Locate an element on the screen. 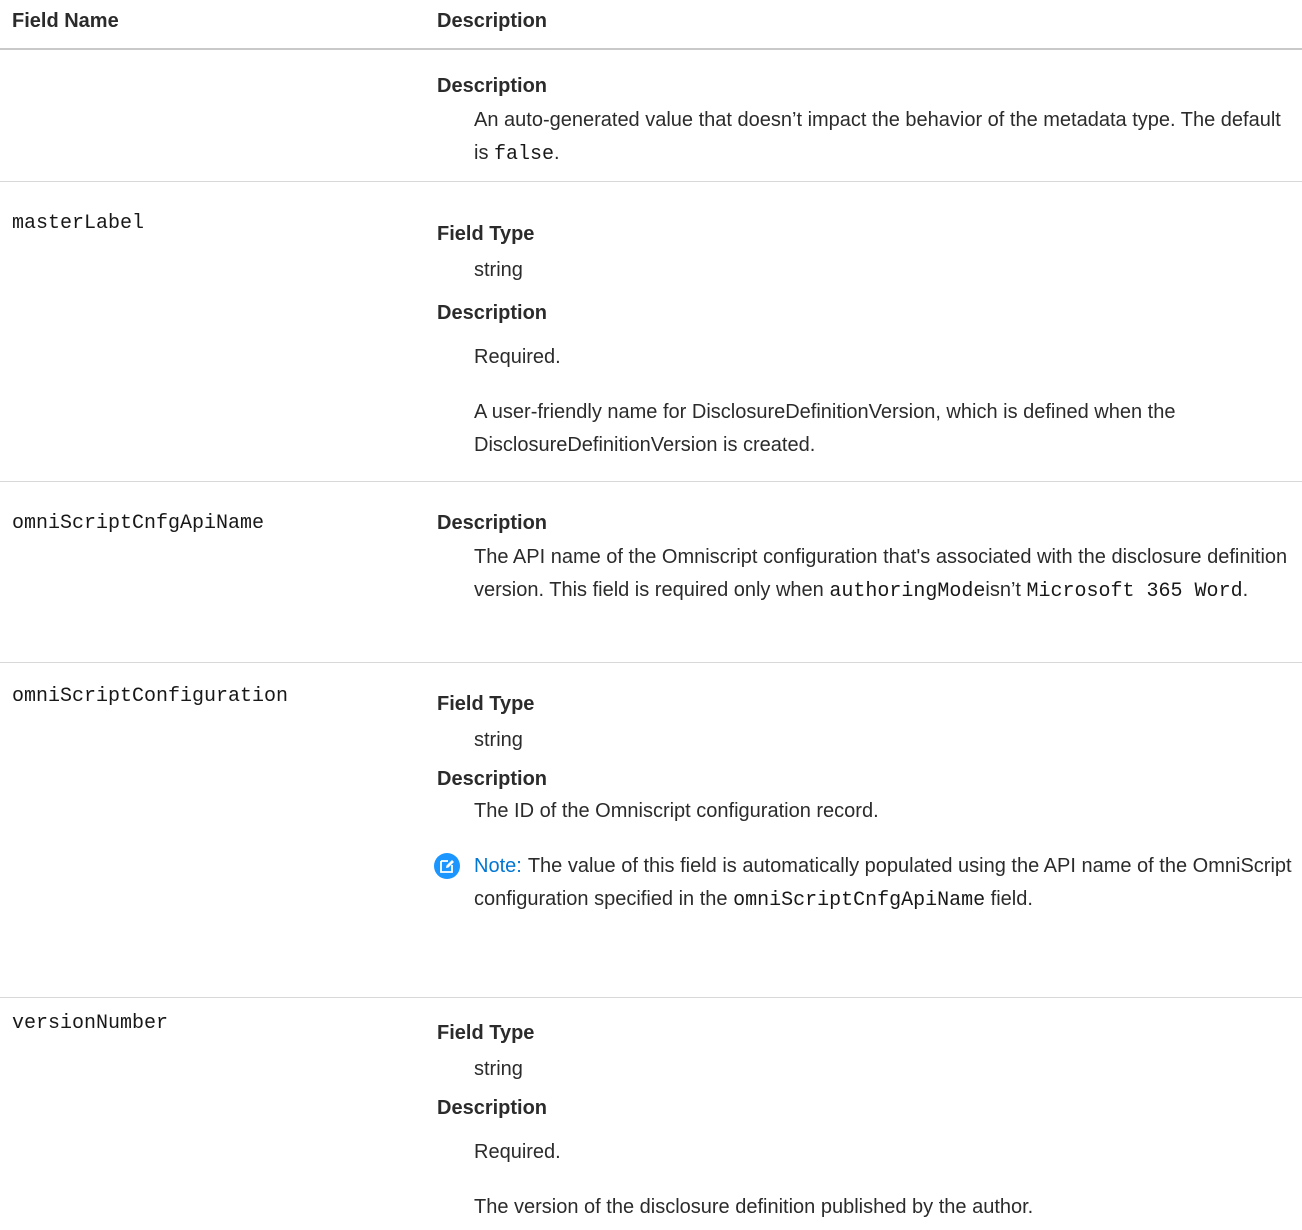  inline-code: Microsoft 365 Word is located at coordinates (1134, 591).